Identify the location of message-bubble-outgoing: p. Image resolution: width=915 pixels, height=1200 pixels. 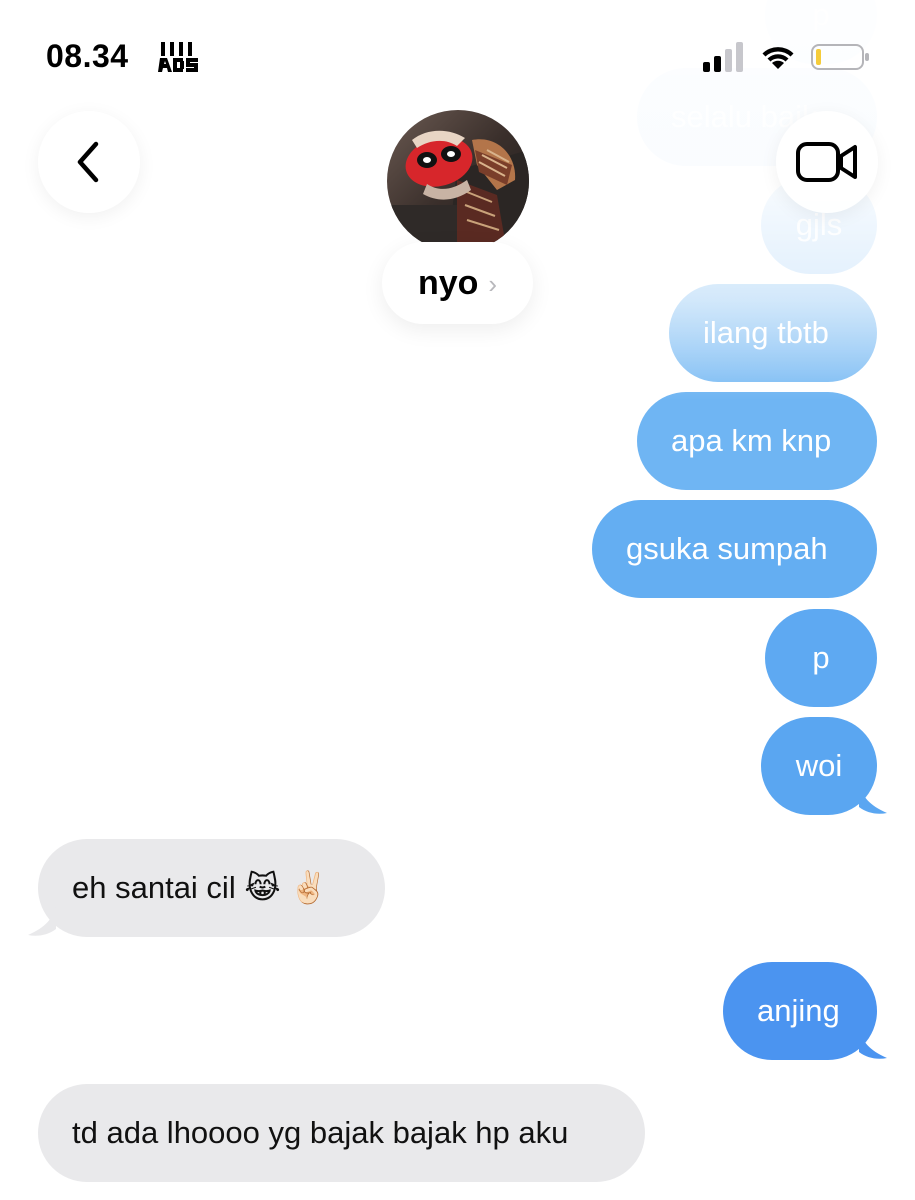
(821, 658).